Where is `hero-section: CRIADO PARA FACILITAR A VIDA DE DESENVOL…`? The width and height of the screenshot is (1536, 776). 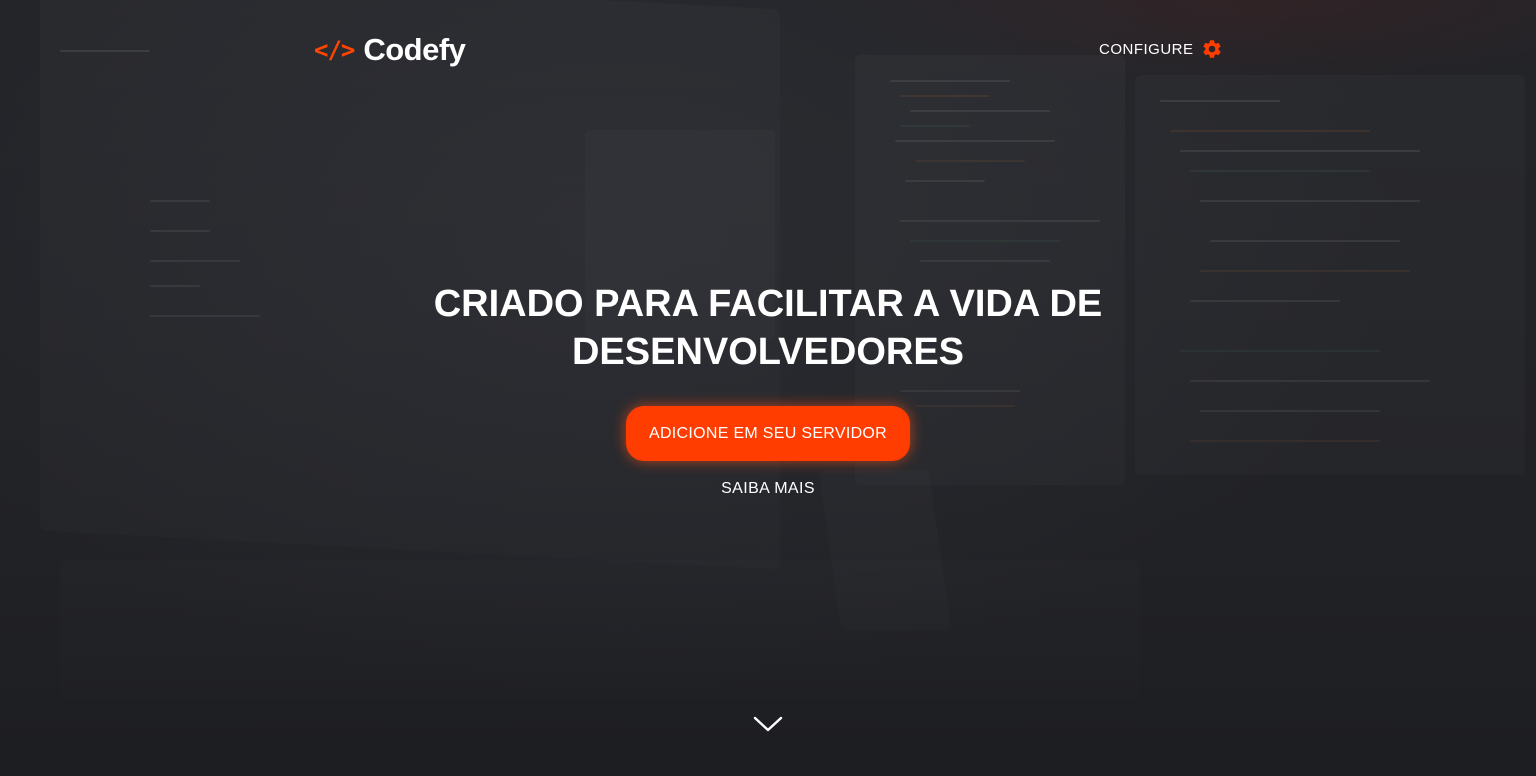 hero-section: CRIADO PARA FACILITAR A VIDA DE DESENVOL… is located at coordinates (768, 328).